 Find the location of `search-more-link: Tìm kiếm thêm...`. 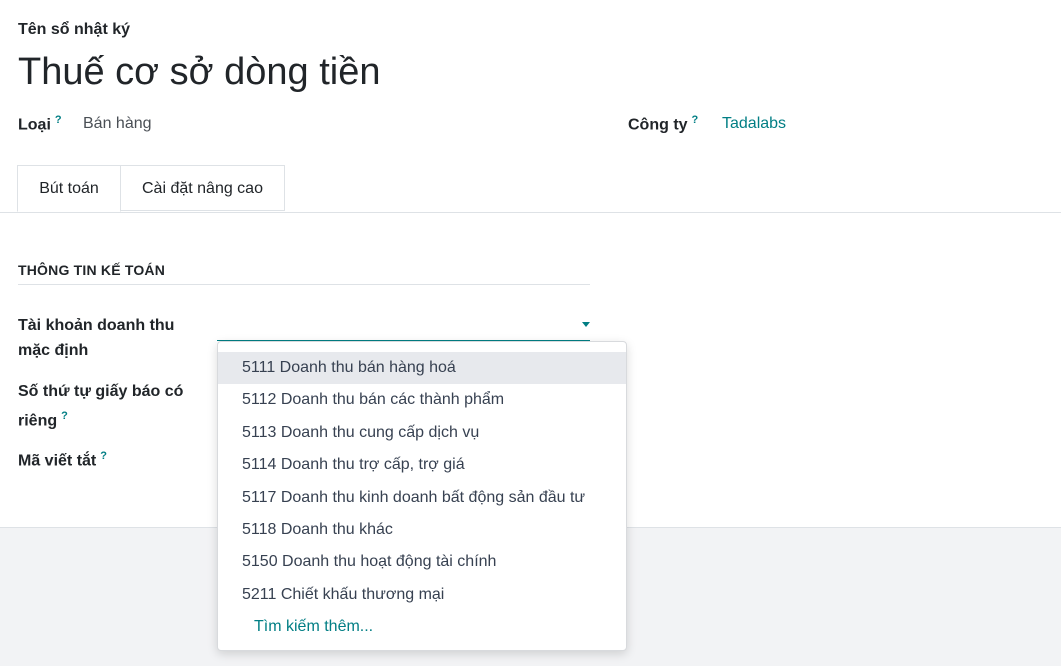

search-more-link: Tìm kiếm thêm... is located at coordinates (422, 627).